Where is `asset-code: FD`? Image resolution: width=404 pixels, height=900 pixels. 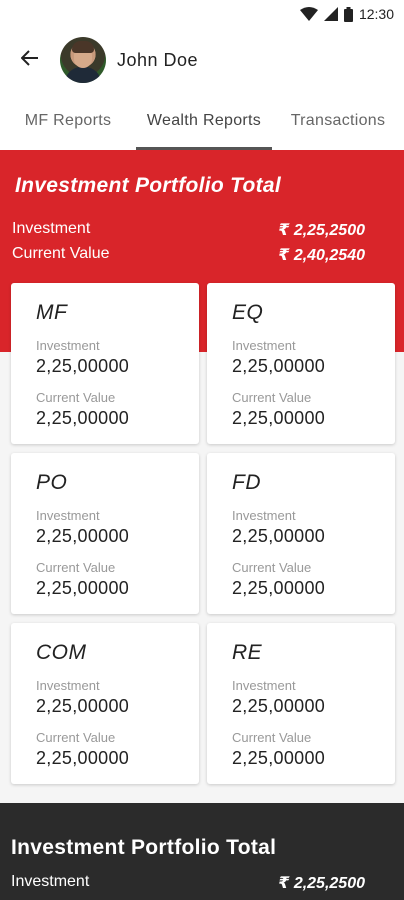
asset-code: FD is located at coordinates (246, 482).